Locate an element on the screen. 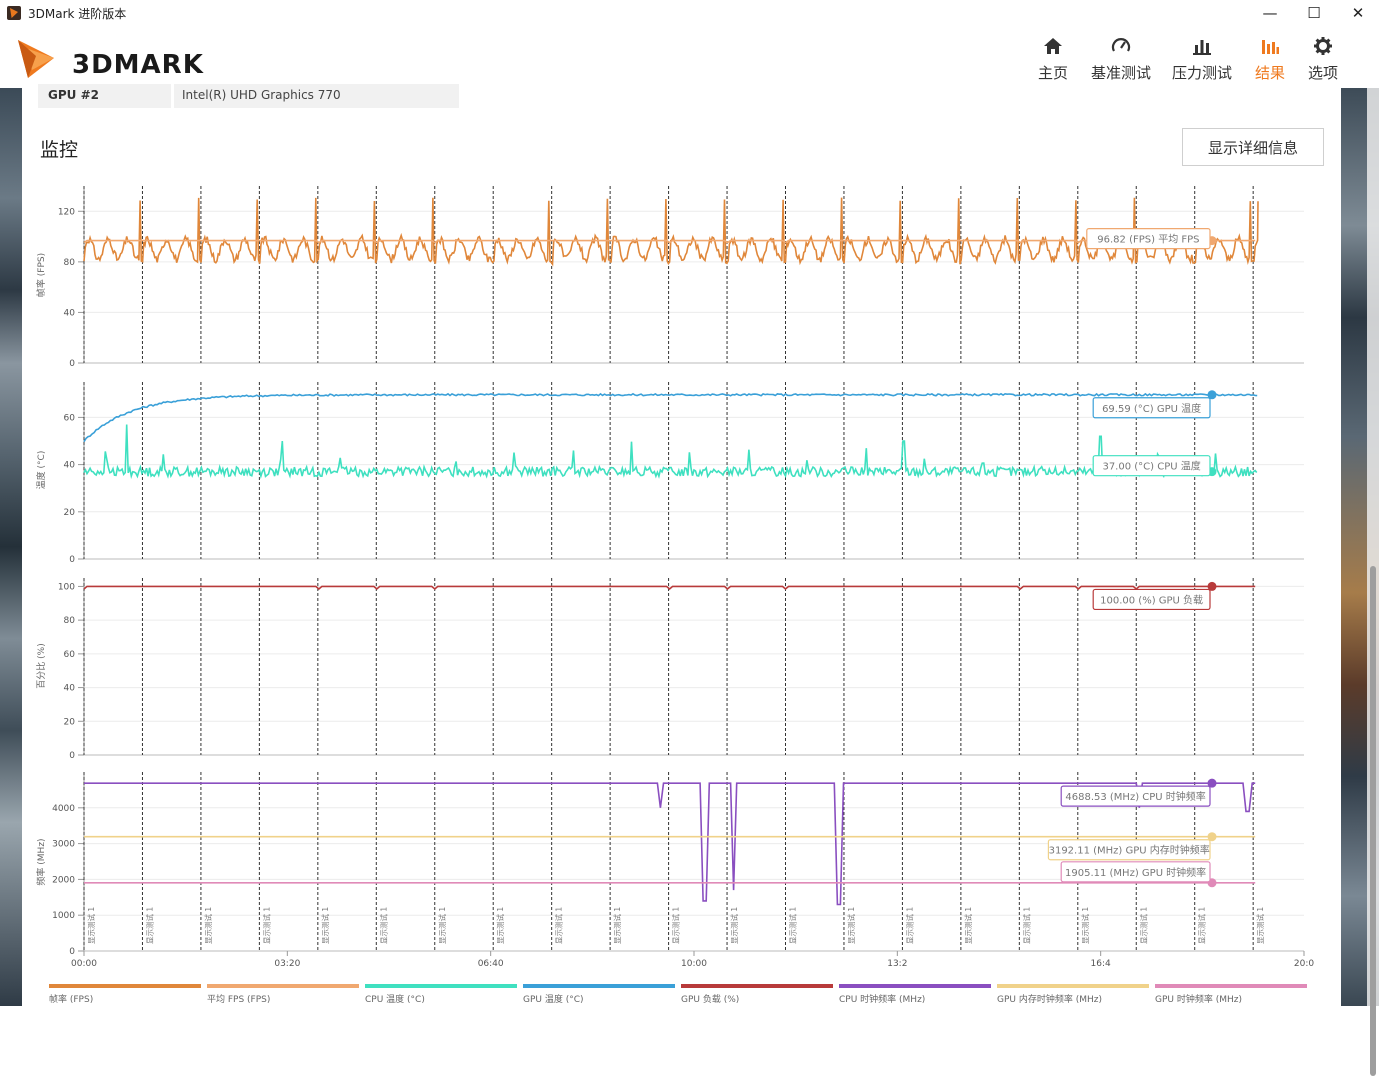 The height and width of the screenshot is (1076, 1379). value-callout-text: 69.59 (°C) GPU 温度 is located at coordinates (1151, 408).